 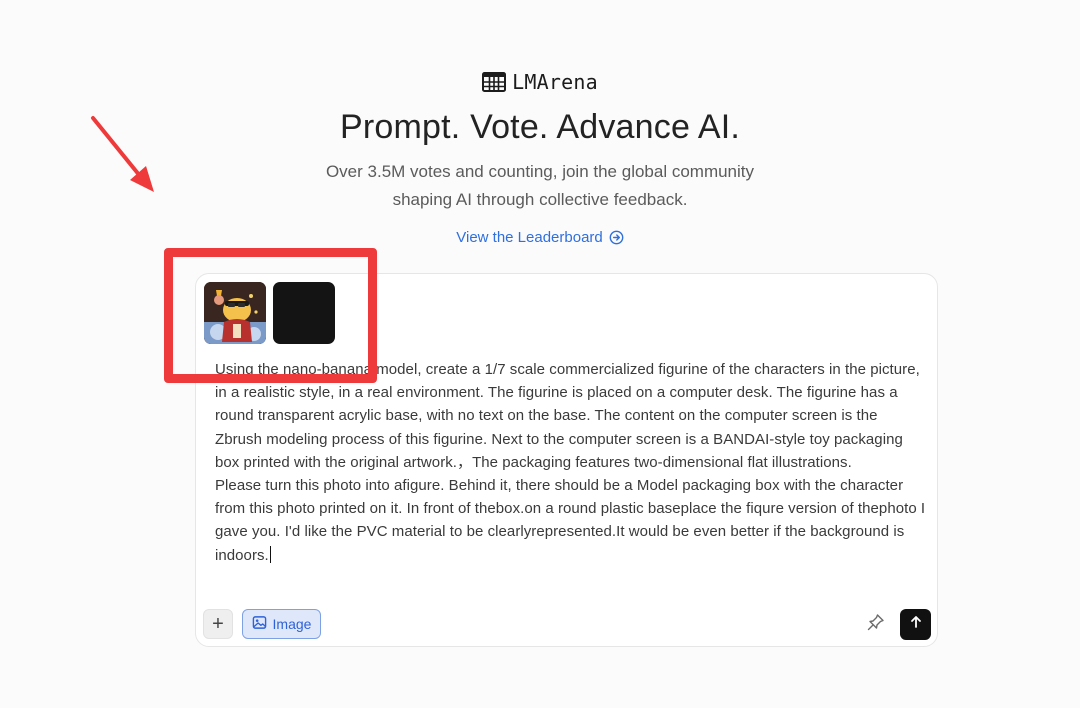 What do you see at coordinates (304, 313) in the screenshot?
I see `attached-image-black` at bounding box center [304, 313].